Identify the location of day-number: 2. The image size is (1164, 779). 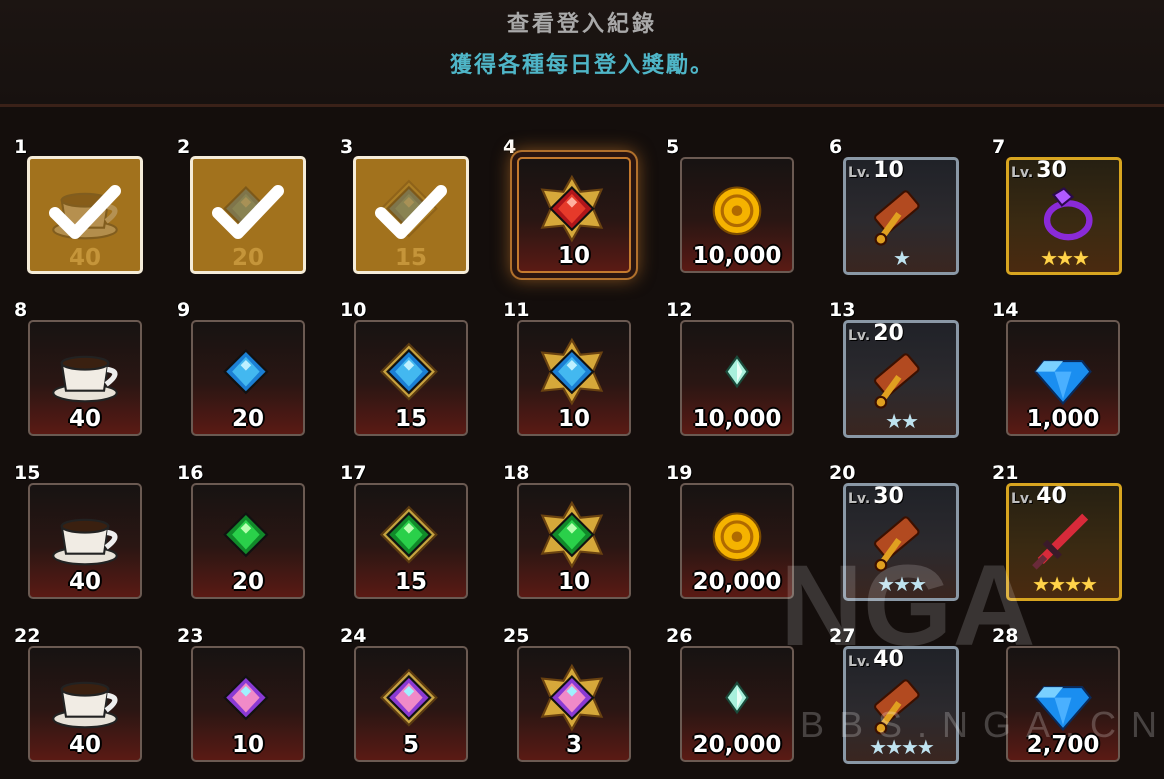
(184, 147).